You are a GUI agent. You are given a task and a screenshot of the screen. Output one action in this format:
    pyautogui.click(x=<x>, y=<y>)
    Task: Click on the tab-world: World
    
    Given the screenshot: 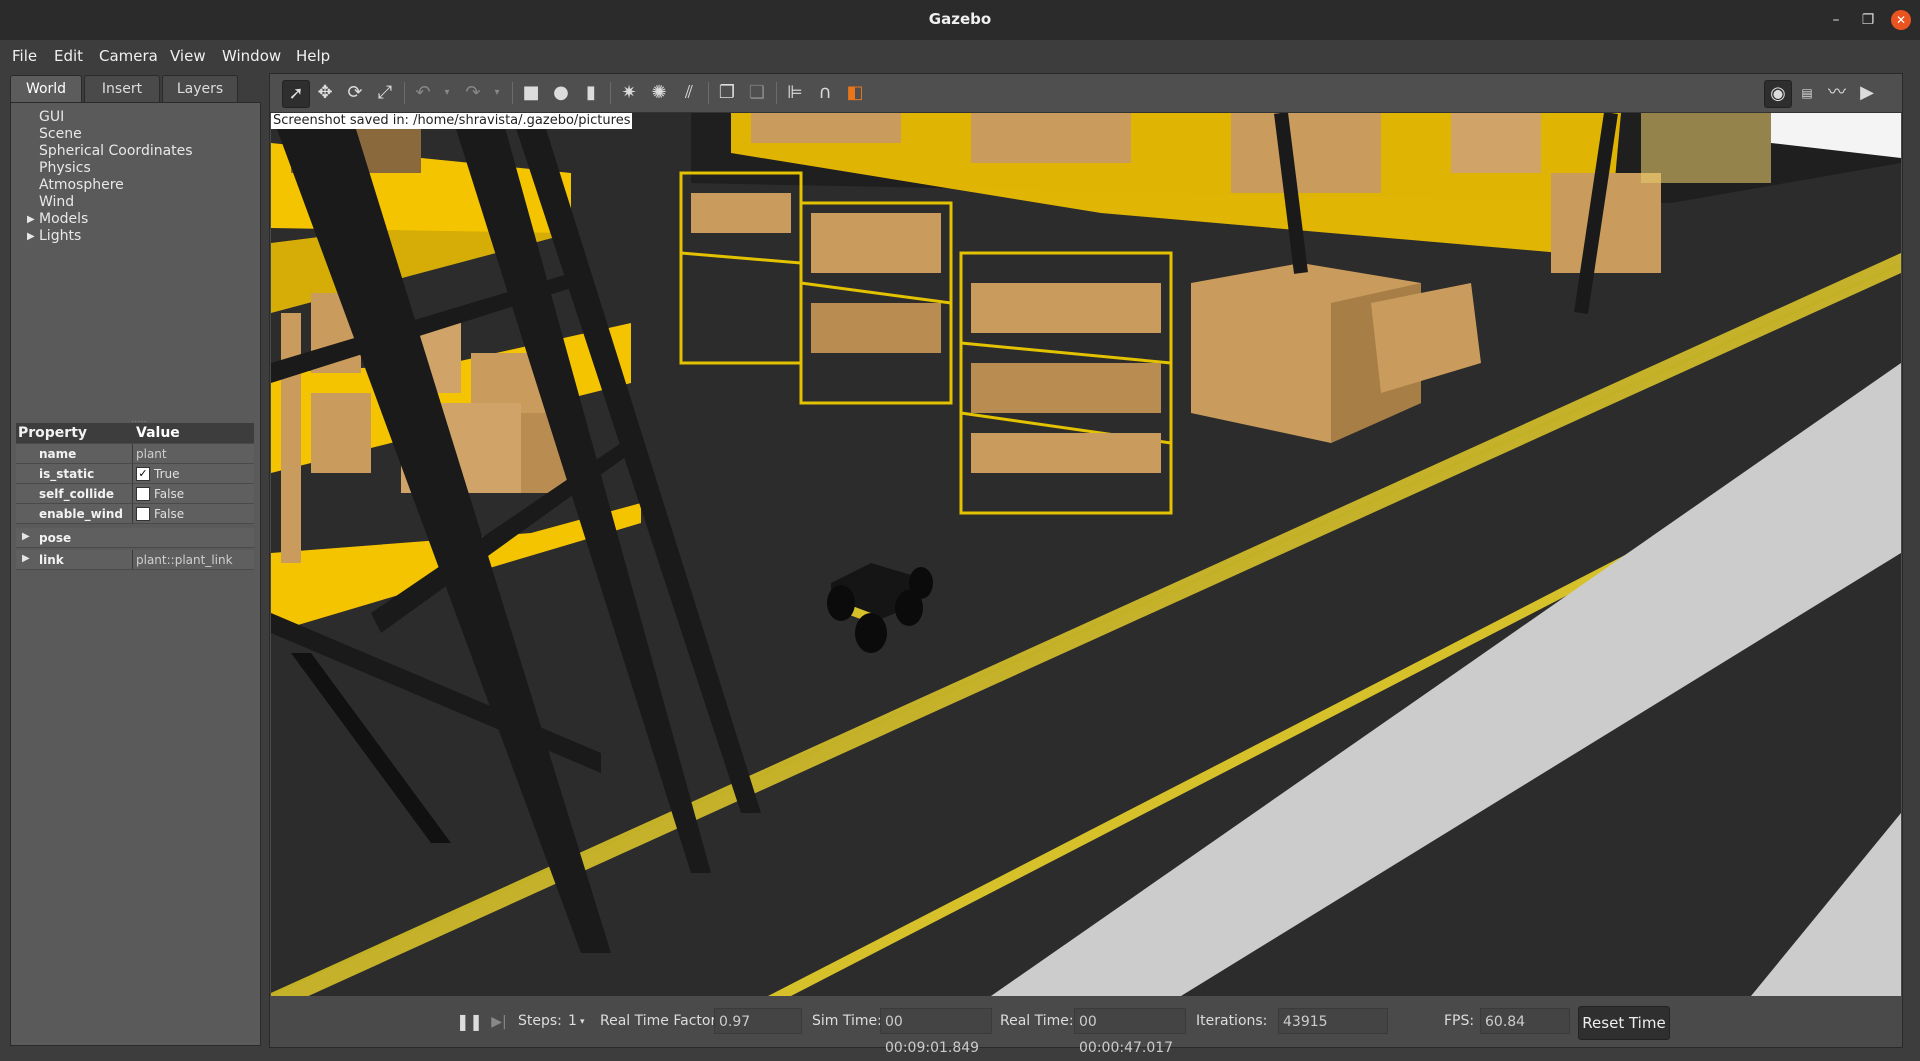 What is the action you would take?
    pyautogui.click(x=46, y=89)
    